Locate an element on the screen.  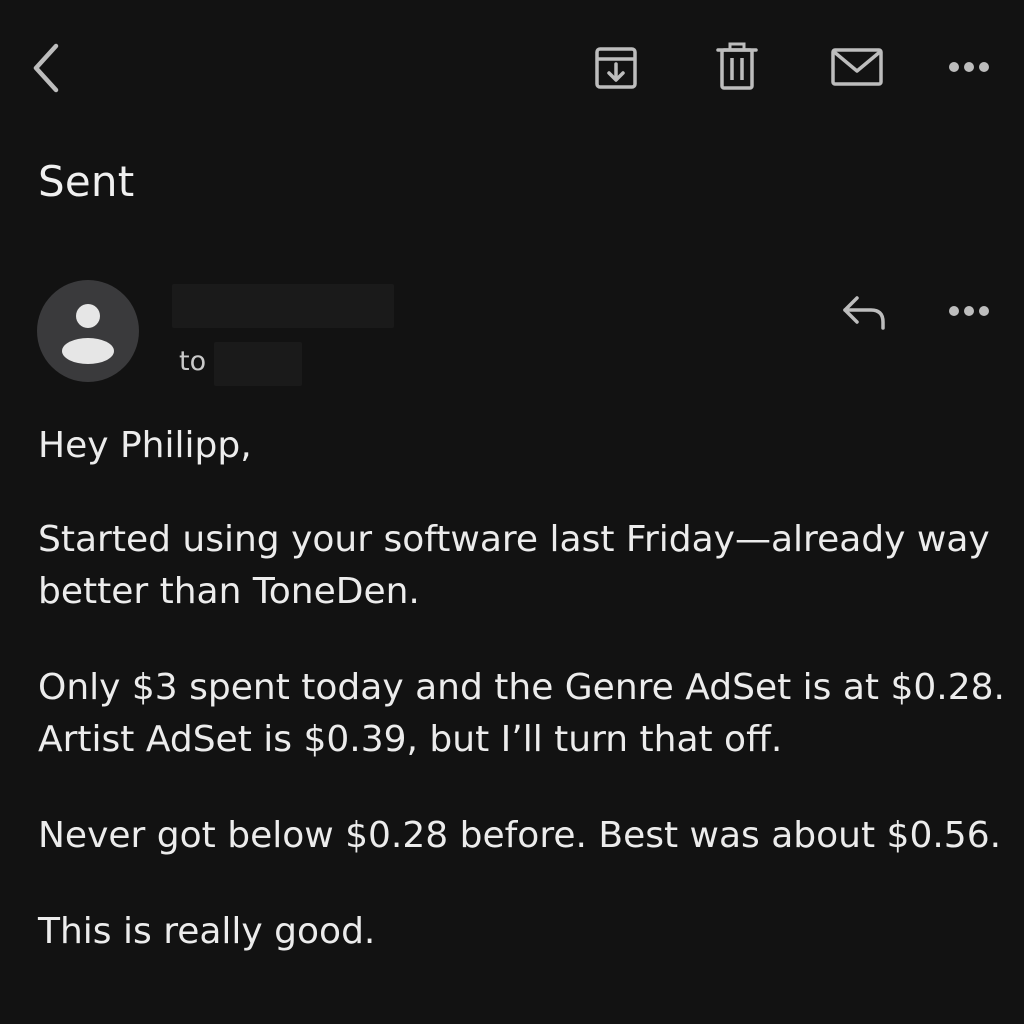
reply-icon is located at coordinates (864, 313).